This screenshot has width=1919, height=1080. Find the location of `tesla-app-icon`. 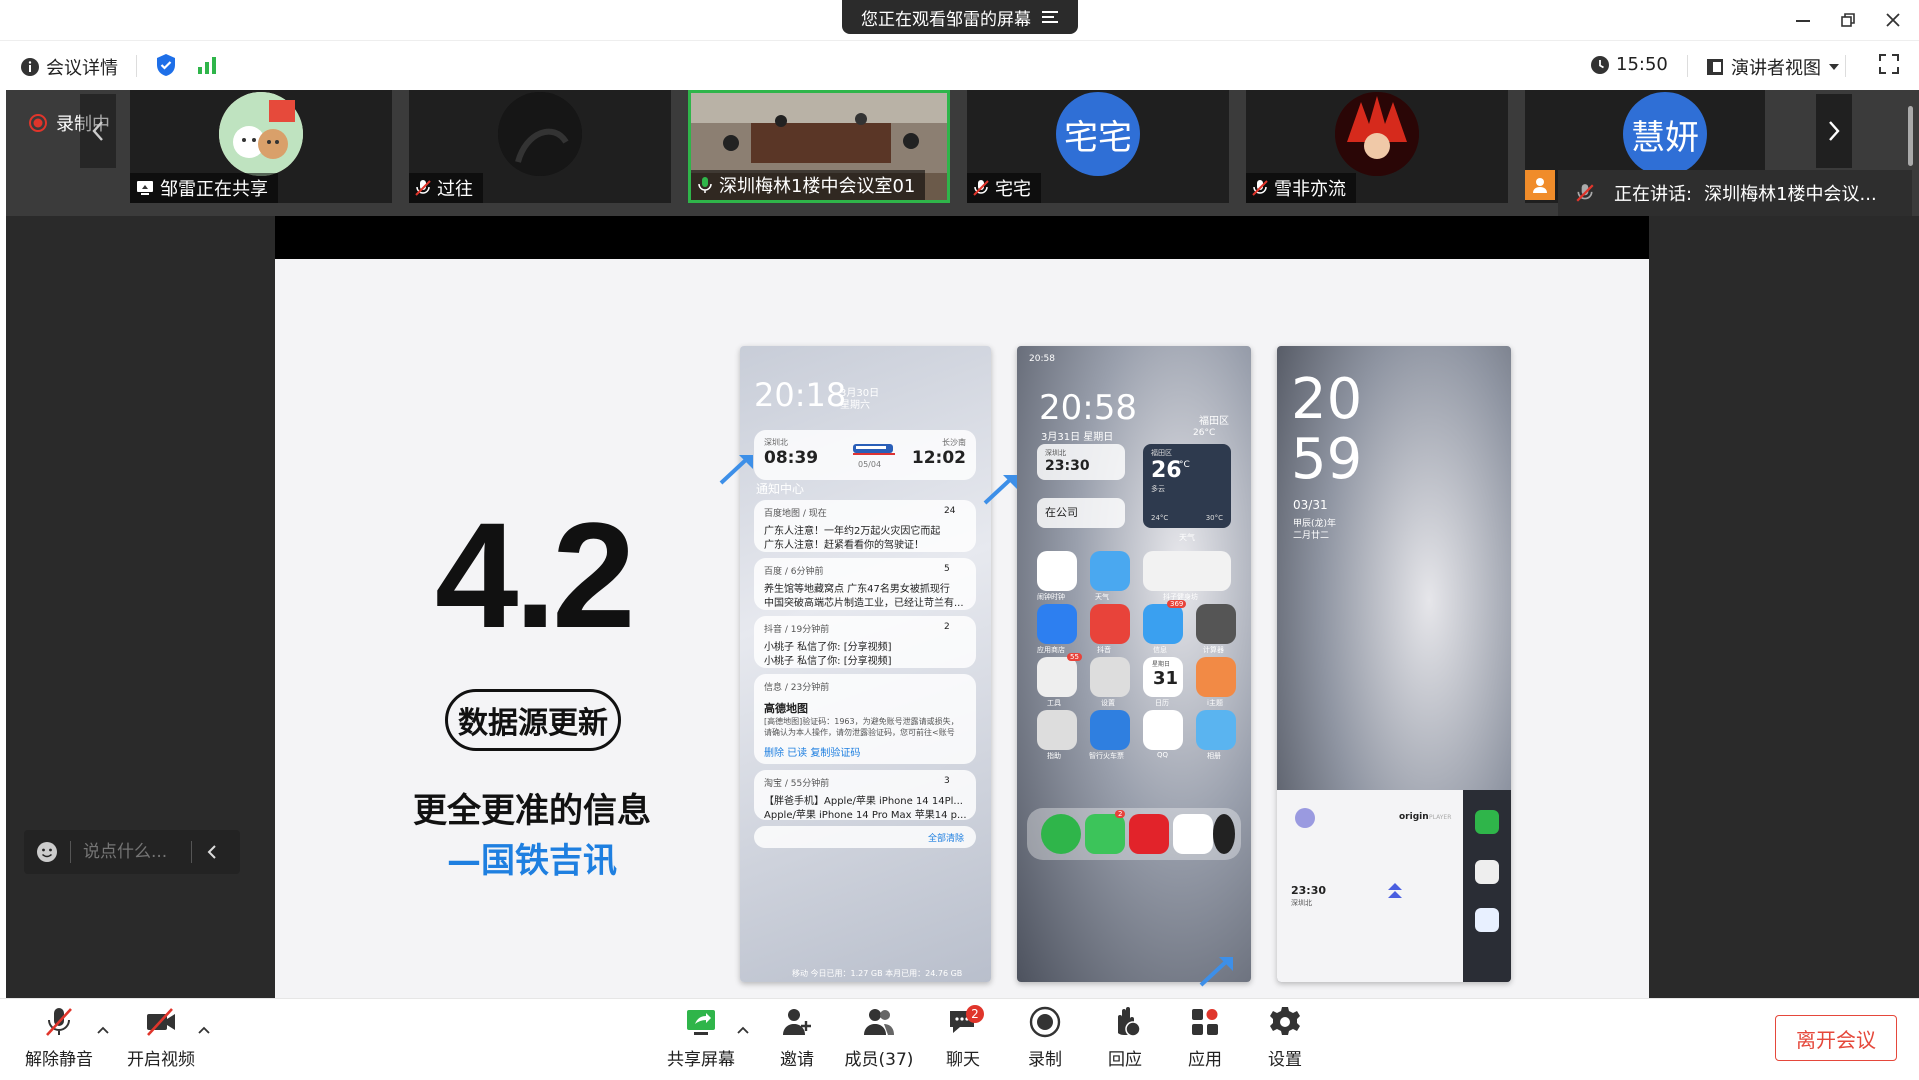

tesla-app-icon is located at coordinates (1149, 834).